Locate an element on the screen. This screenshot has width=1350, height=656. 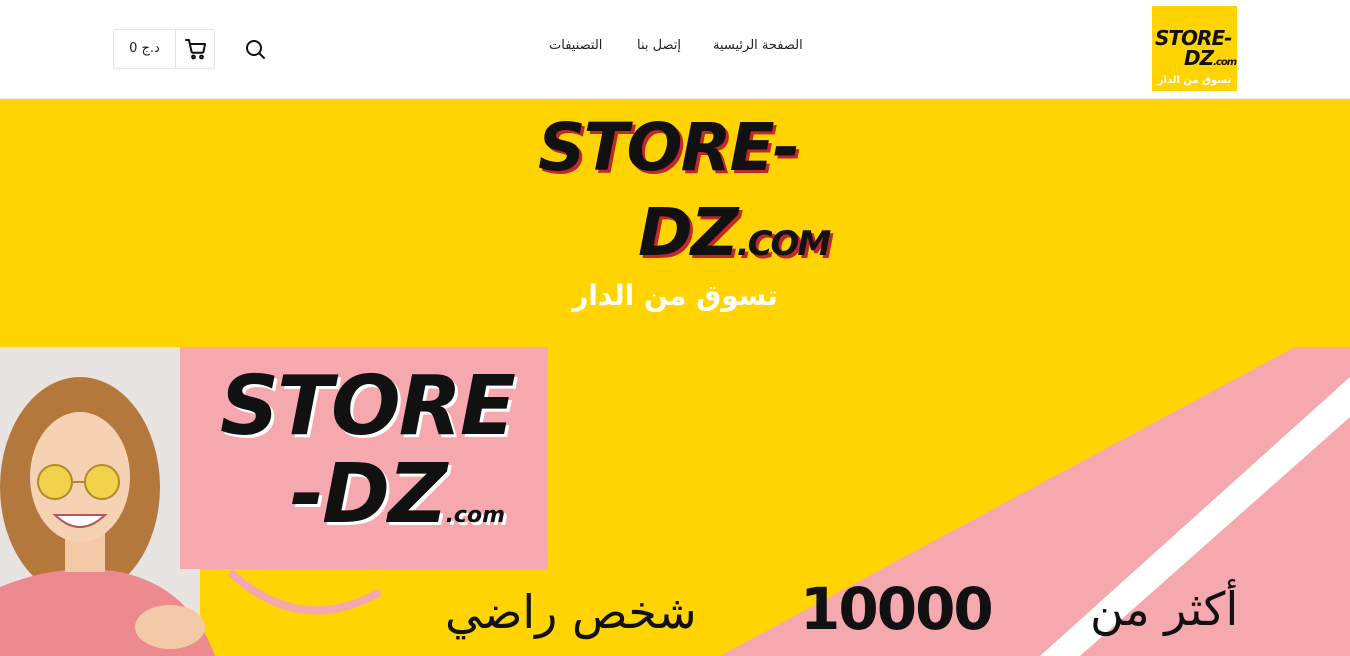
site-logo: STORE- DZ.com تسوق من الدار is located at coordinates (1194, 48).